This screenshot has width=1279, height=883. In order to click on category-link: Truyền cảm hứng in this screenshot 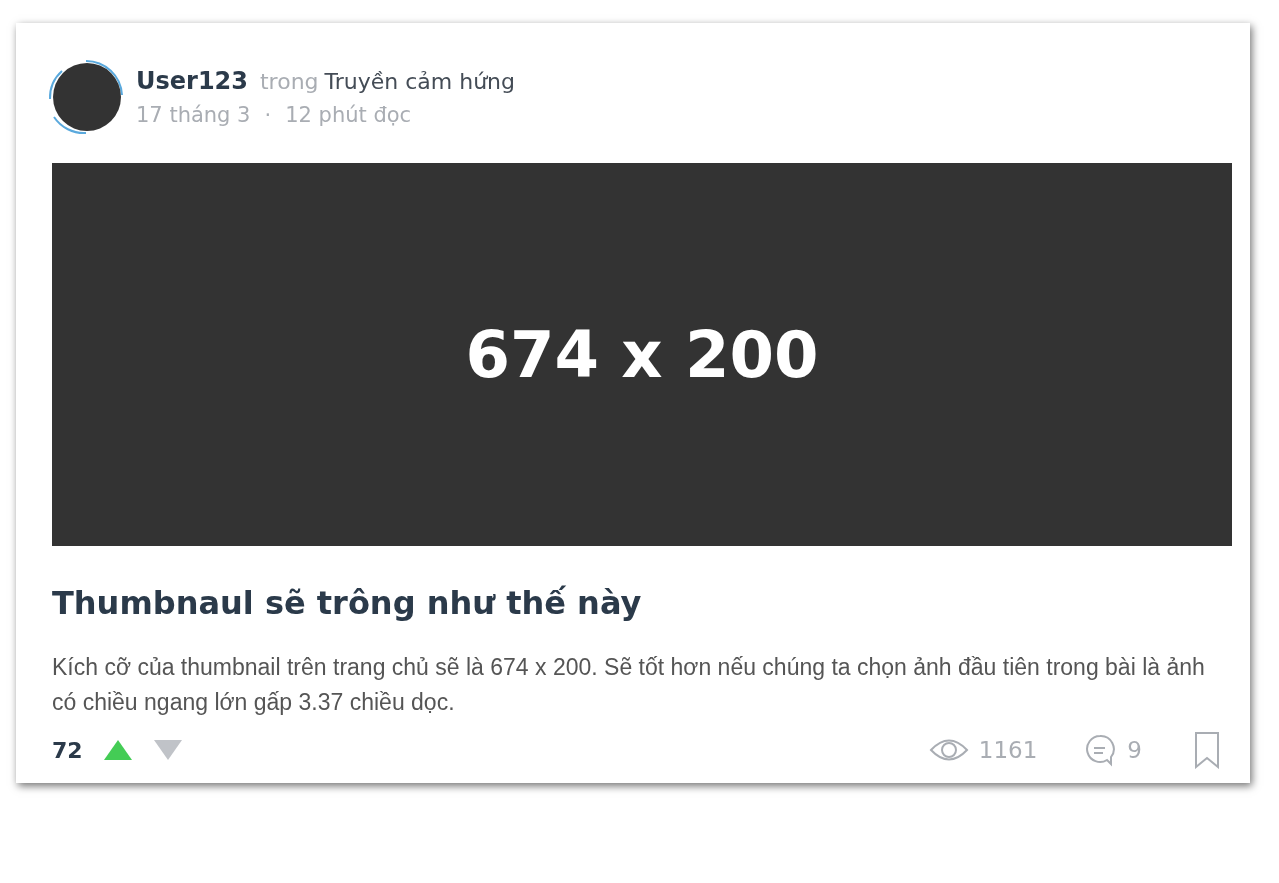, I will do `click(420, 81)`.